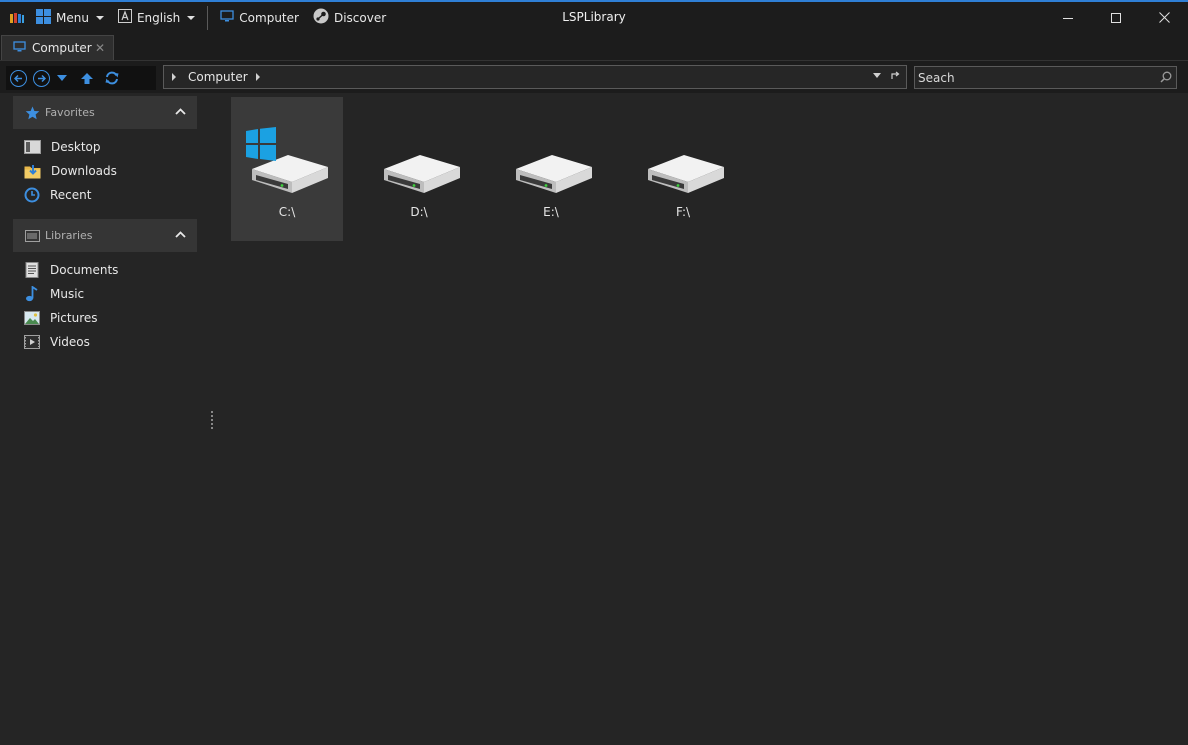 The height and width of the screenshot is (745, 1188). Describe the element at coordinates (321, 17) in the screenshot. I see `steam-icon` at that location.